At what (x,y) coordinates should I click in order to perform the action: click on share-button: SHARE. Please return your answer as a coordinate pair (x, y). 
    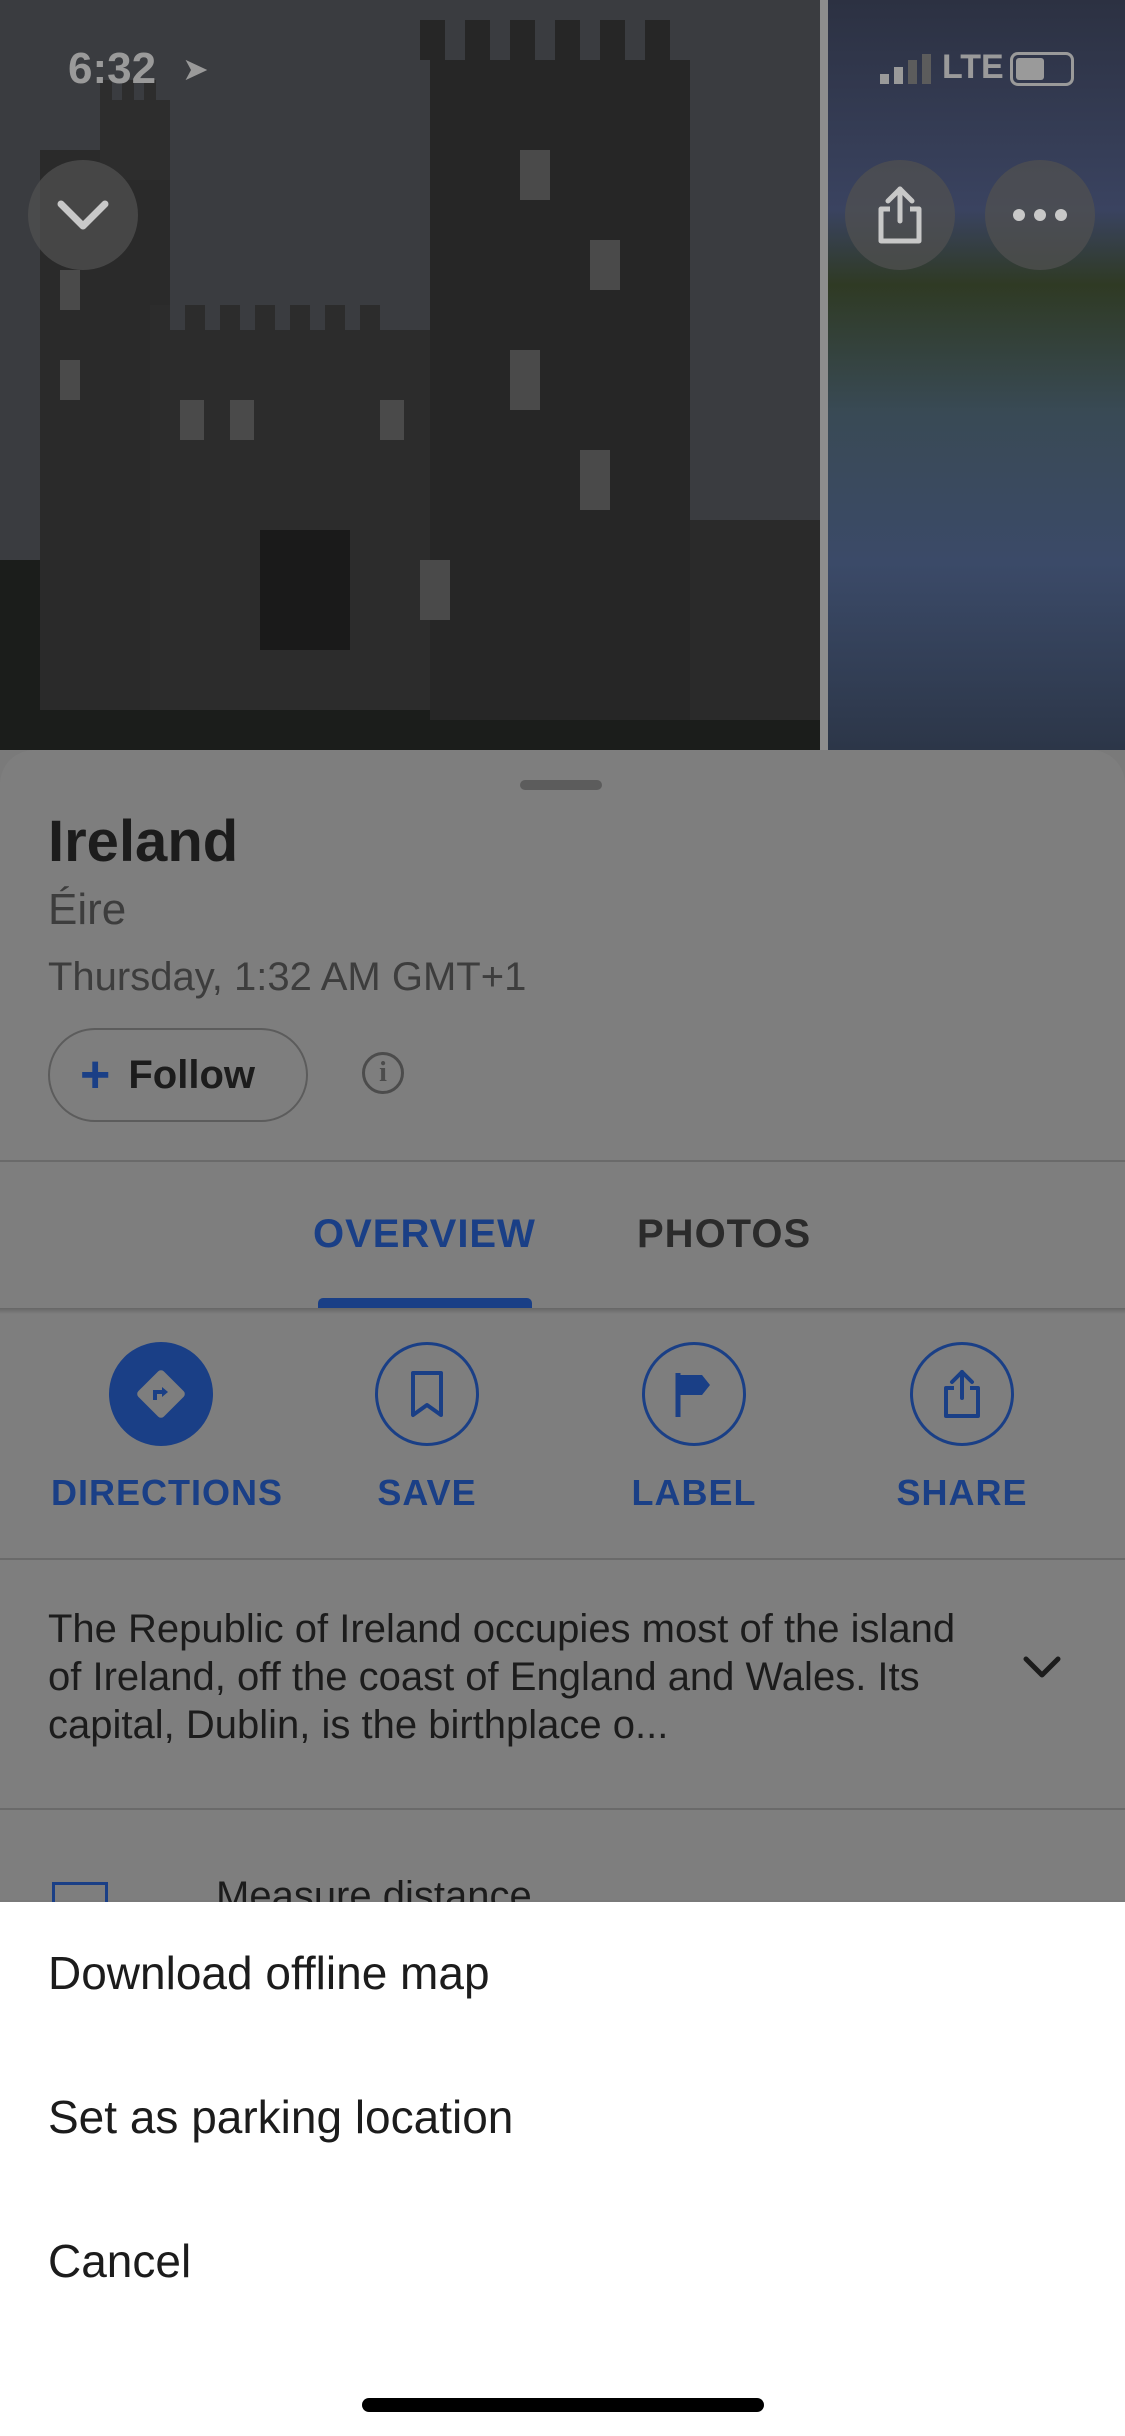
    Looking at the image, I should click on (962, 1428).